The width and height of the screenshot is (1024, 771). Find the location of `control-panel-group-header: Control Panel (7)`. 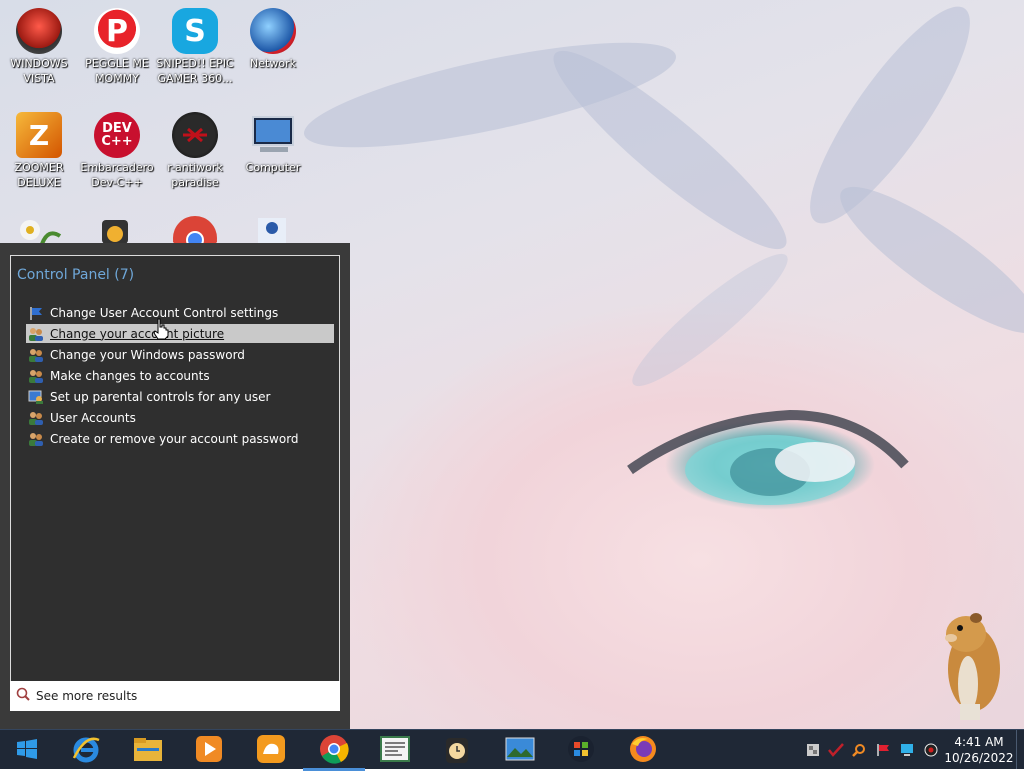

control-panel-group-header: Control Panel (7) is located at coordinates (75, 275).